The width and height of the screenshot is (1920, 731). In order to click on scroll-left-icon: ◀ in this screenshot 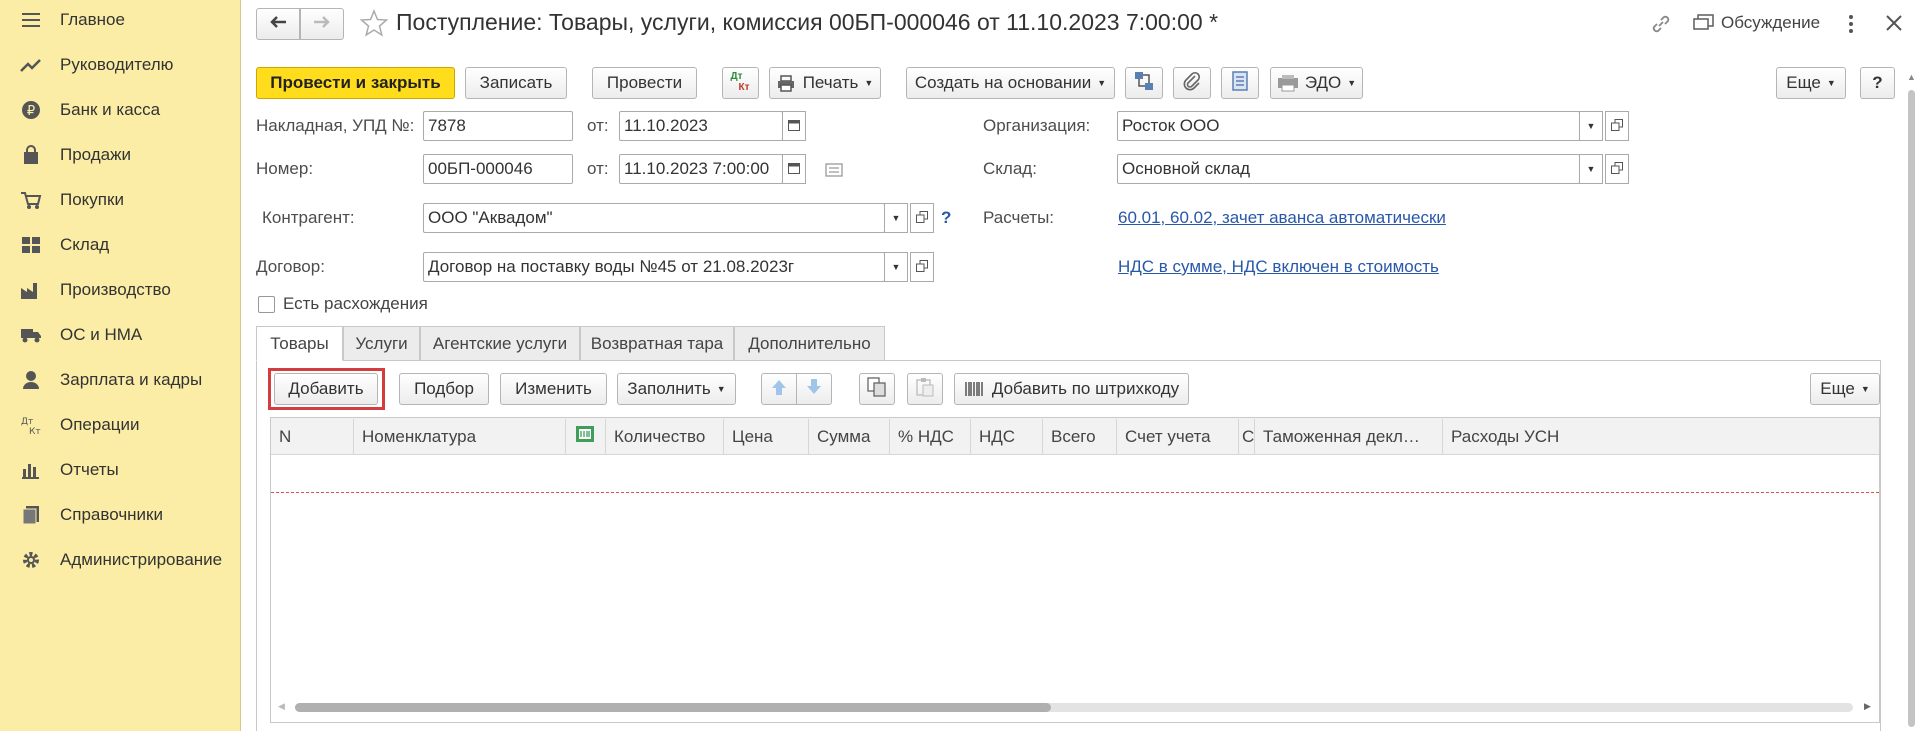, I will do `click(281, 706)`.